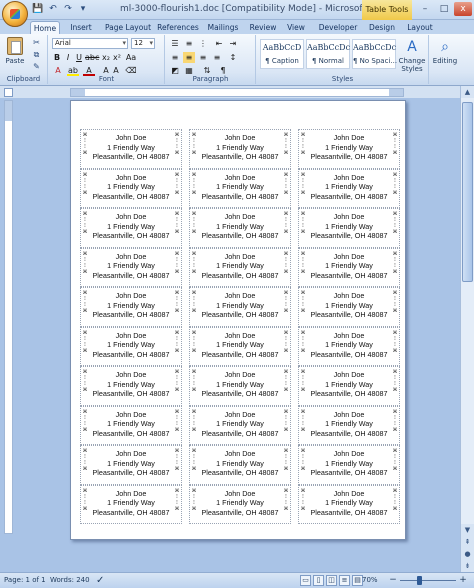  Describe the element at coordinates (8, 92) in the screenshot. I see `tab-selector` at that location.